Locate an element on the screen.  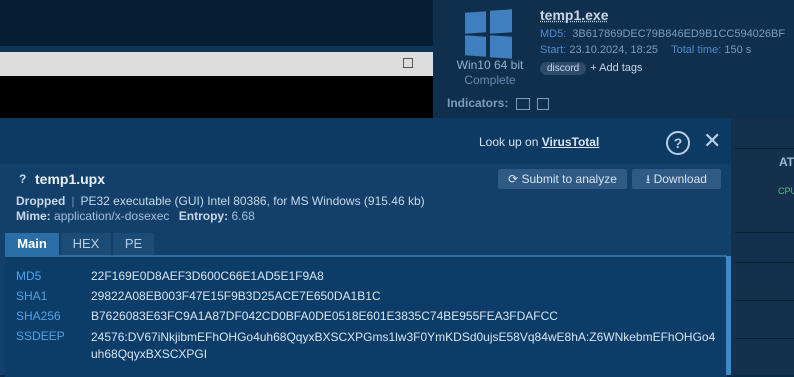
process-name-link: temp1.exe is located at coordinates (574, 15).